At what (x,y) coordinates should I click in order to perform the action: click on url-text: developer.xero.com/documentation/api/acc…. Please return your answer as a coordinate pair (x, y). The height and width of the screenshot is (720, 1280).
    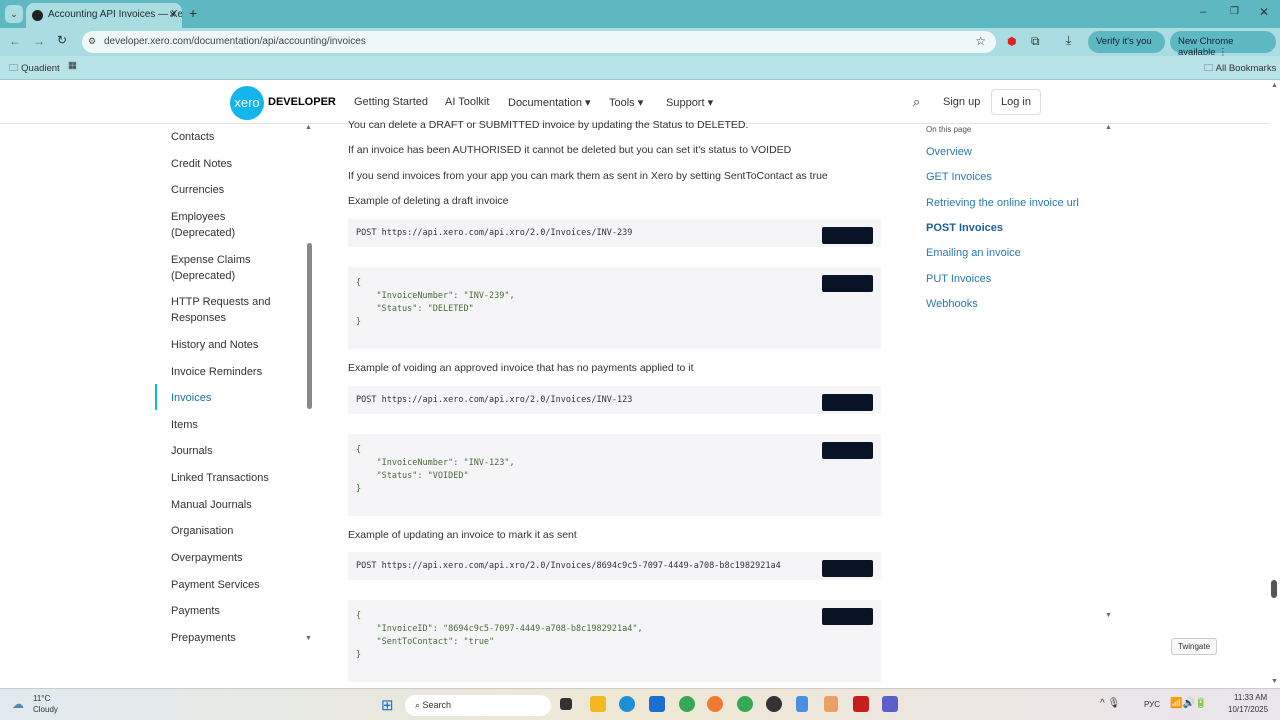
    Looking at the image, I should click on (235, 41).